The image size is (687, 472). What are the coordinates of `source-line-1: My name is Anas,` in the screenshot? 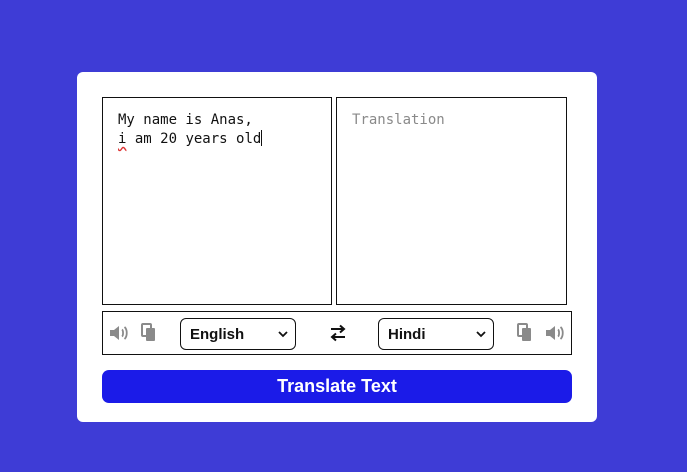 It's located at (185, 120).